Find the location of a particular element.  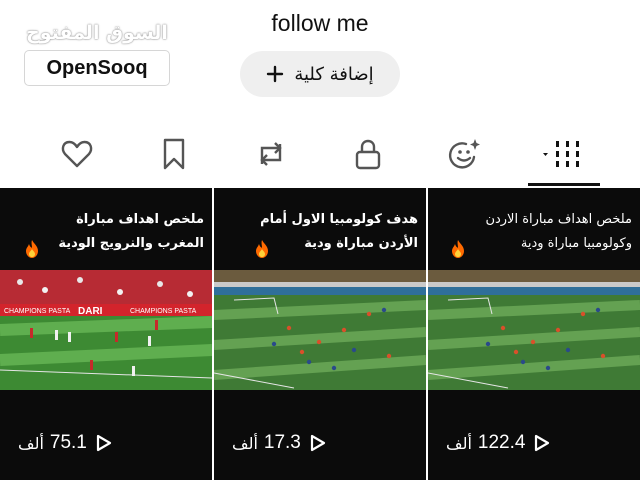

smiley-sparkle-icon is located at coordinates (464, 154).